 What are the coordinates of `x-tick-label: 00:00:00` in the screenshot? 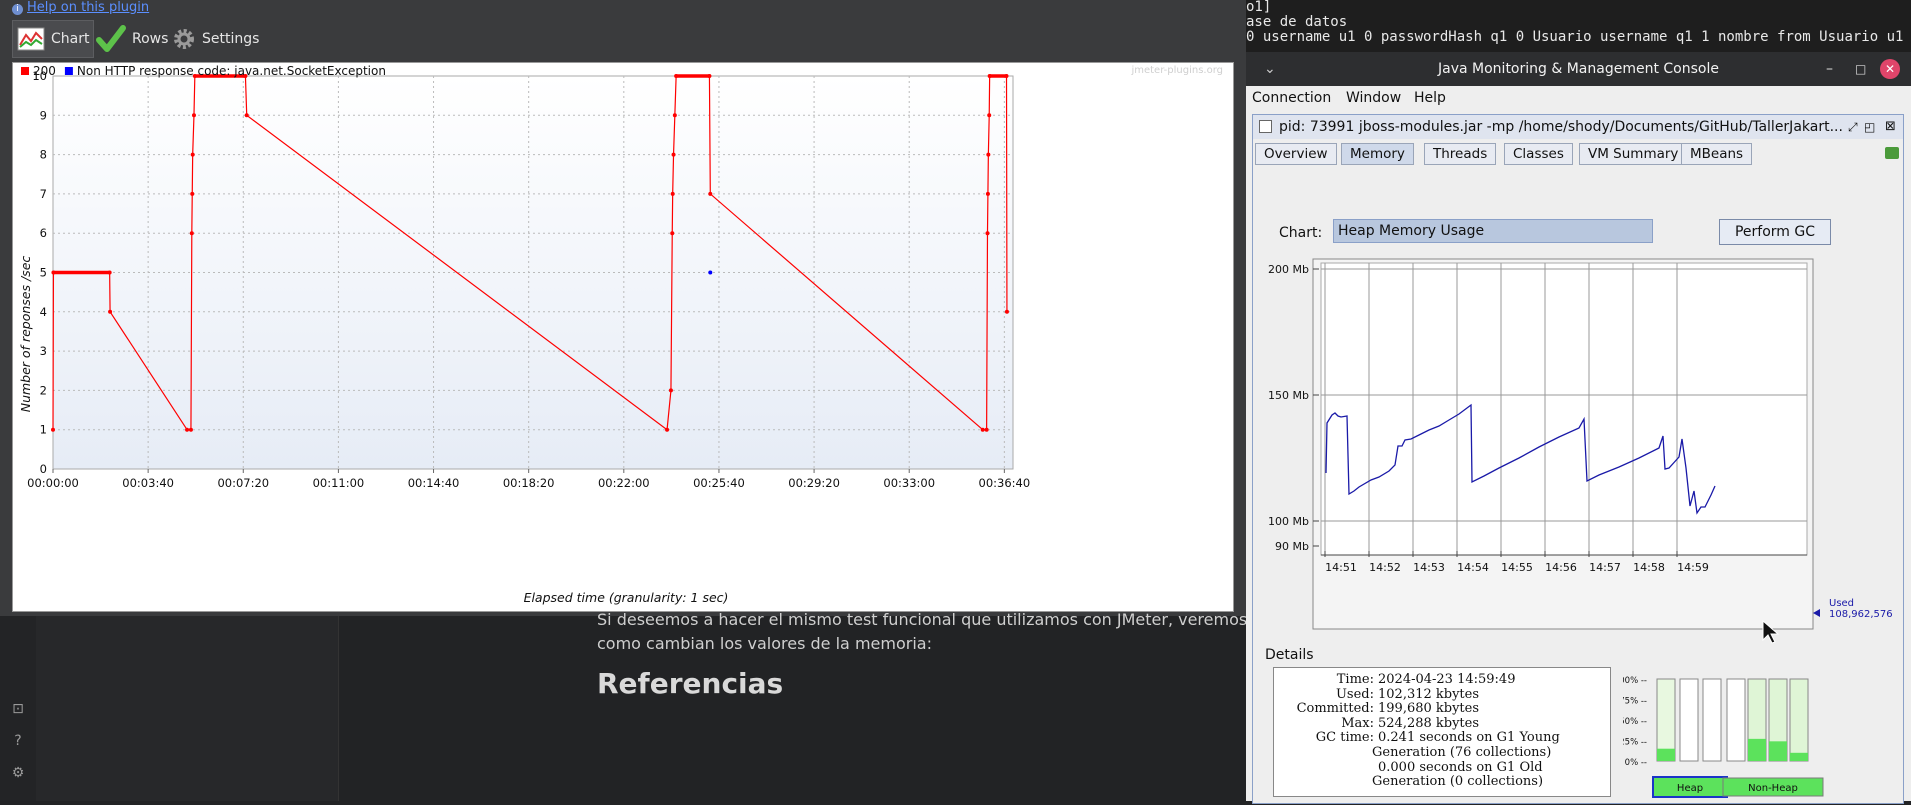 It's located at (53, 483).